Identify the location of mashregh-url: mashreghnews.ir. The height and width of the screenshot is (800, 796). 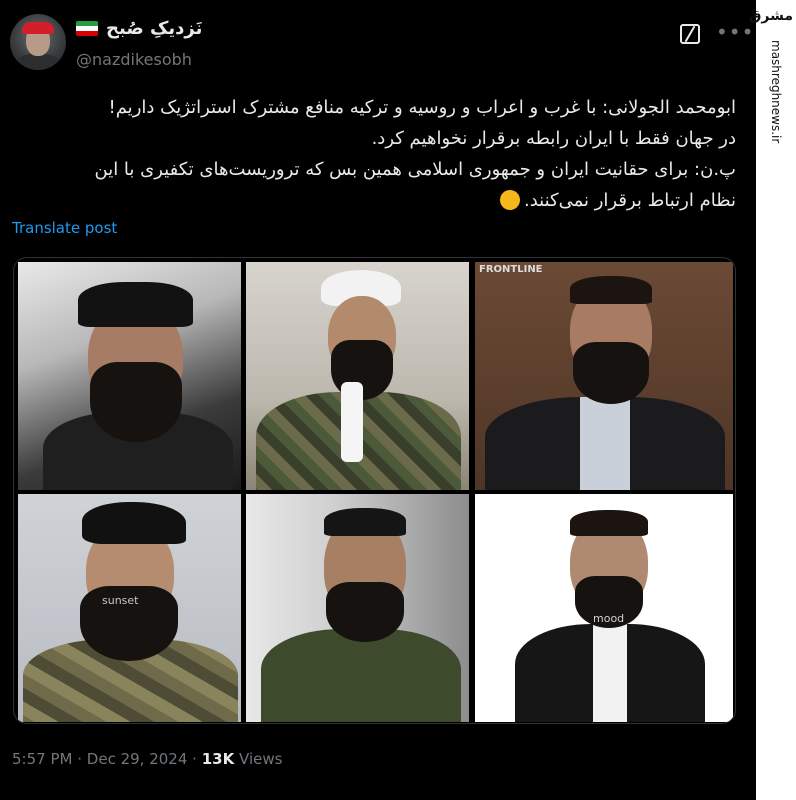
(776, 92).